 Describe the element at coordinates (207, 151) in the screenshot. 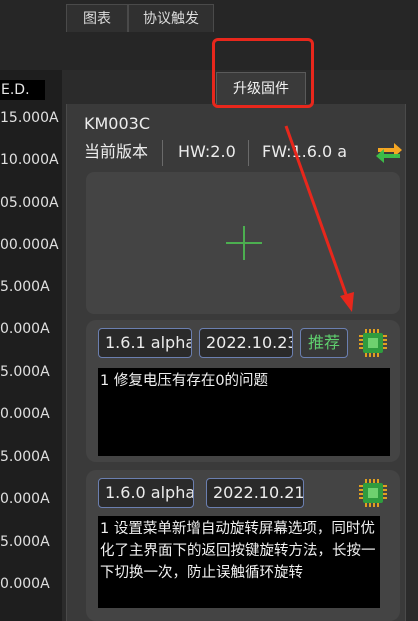

I see `hw-version: HW:2.0` at that location.